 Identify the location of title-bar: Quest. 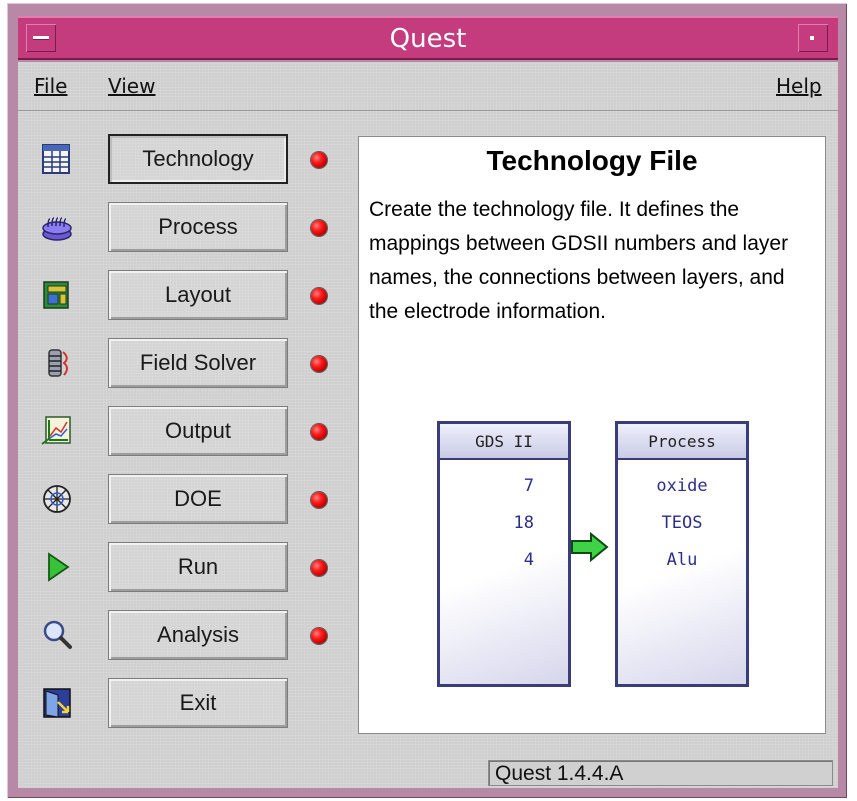
(428, 38).